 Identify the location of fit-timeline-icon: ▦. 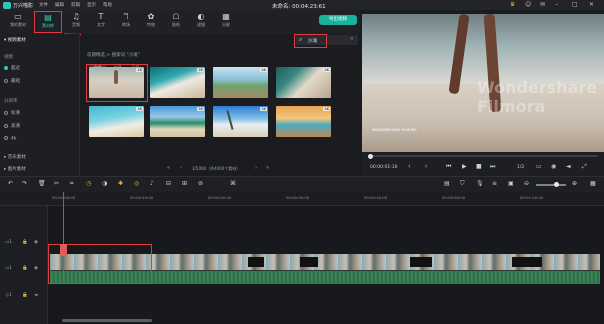
(593, 183).